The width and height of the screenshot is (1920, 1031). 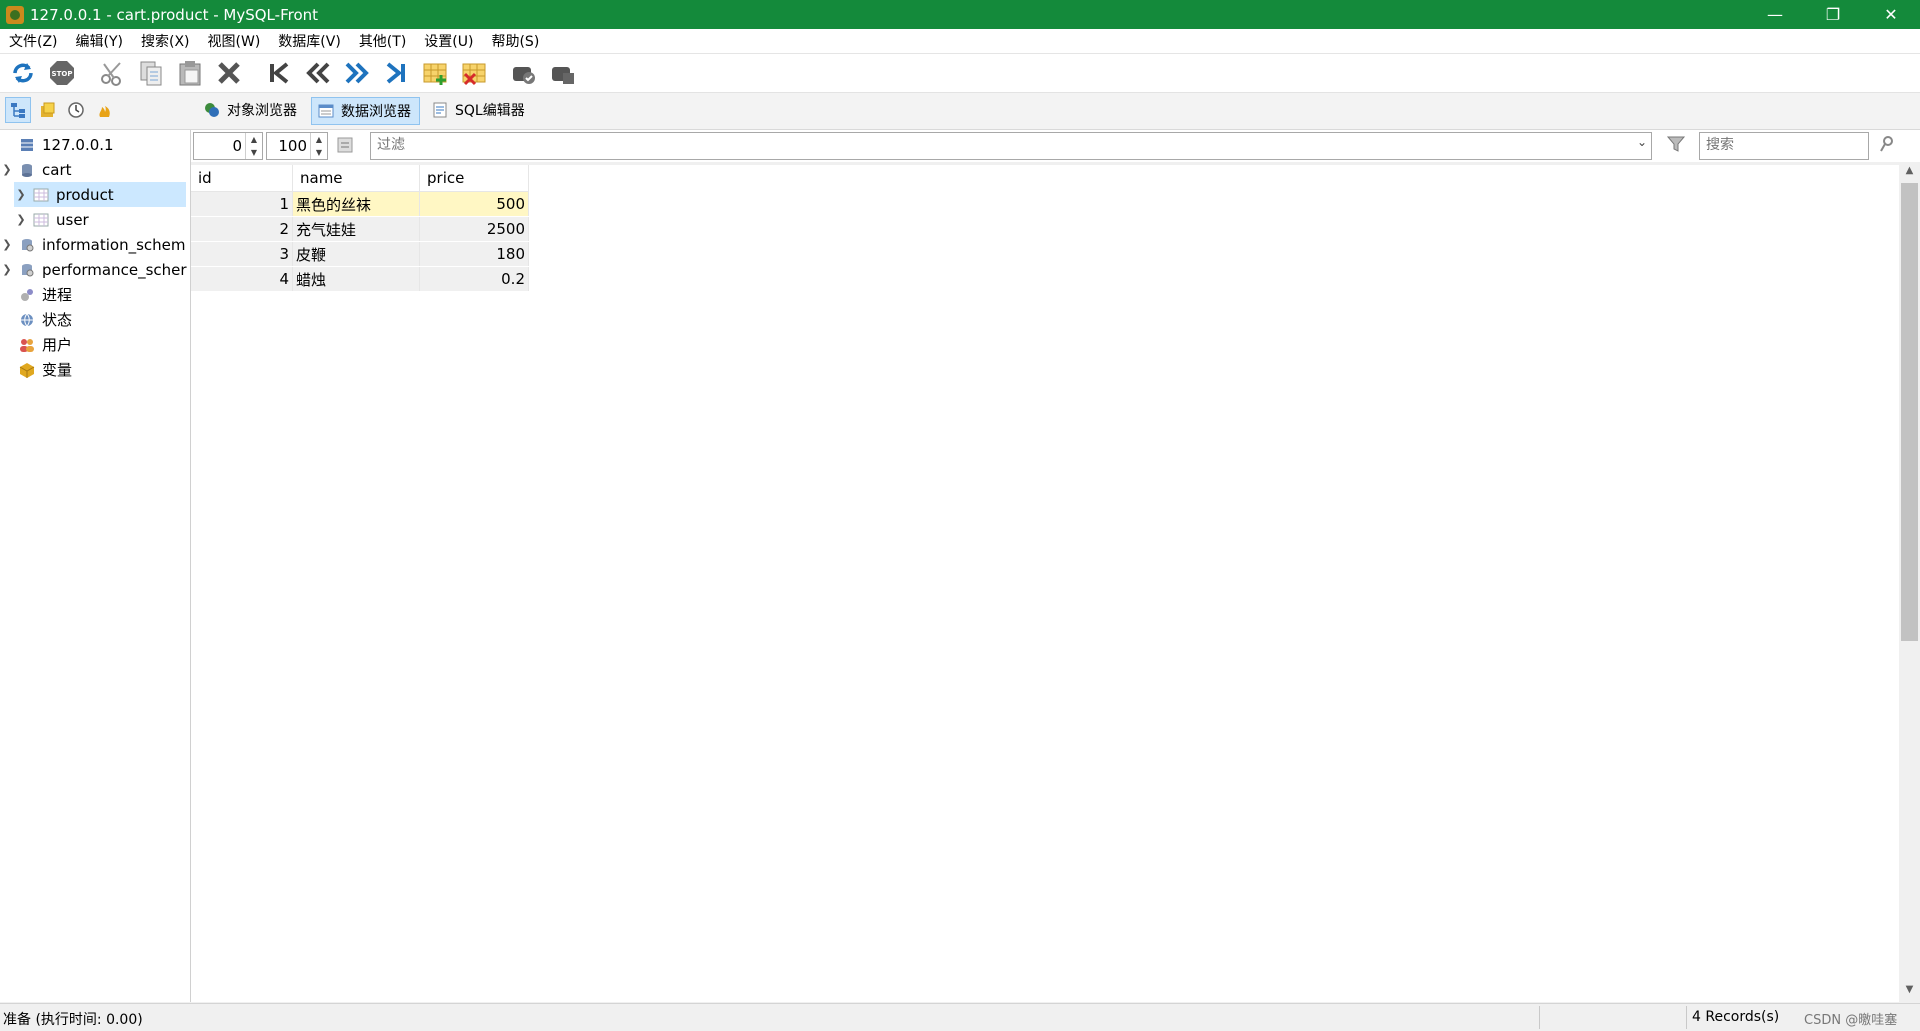 What do you see at coordinates (1909, 412) in the screenshot?
I see `scrollbar-thumb` at bounding box center [1909, 412].